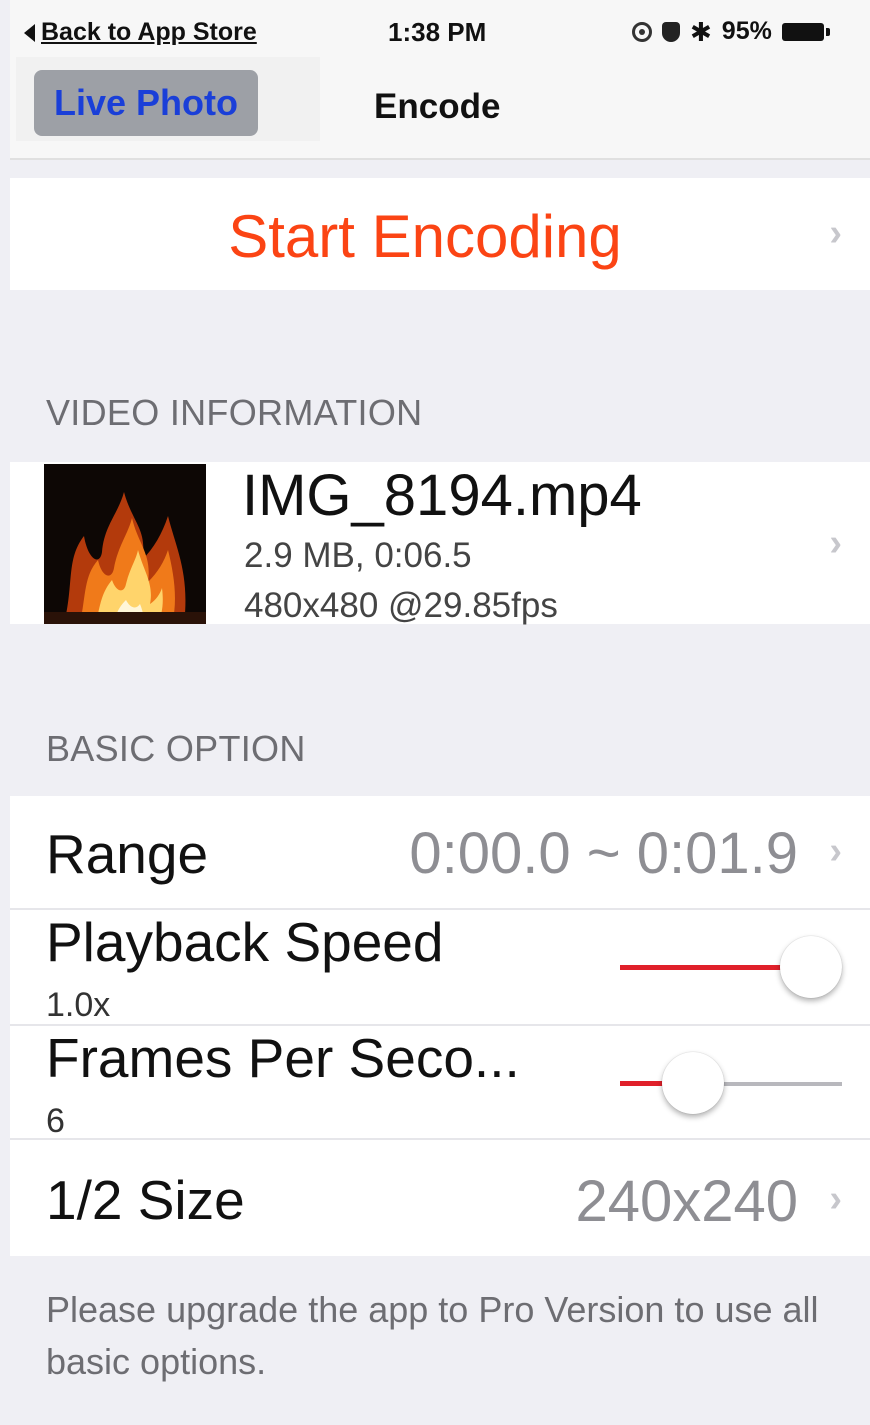 This screenshot has height=1425, width=870. I want to click on back-to-app-store-link: Back to App Store, so click(140, 32).